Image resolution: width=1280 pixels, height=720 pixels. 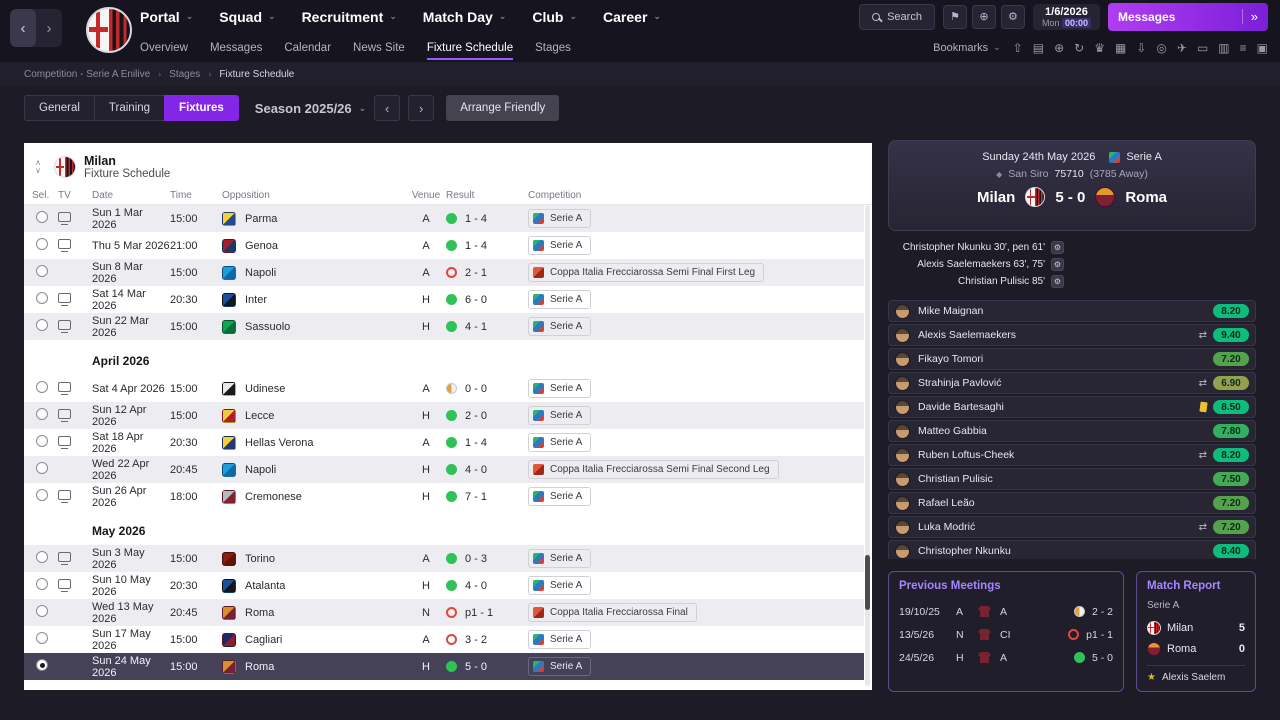 I want to click on next-season-button: ›, so click(x=421, y=108).